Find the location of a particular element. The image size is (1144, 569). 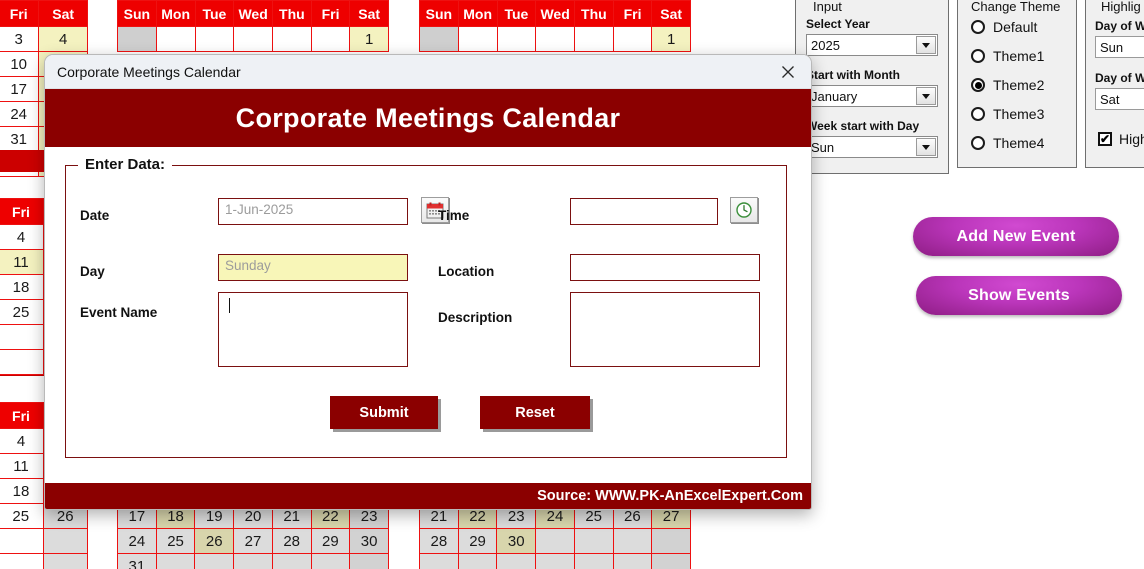

date-input: 1-Jun-2025 is located at coordinates (313, 211).